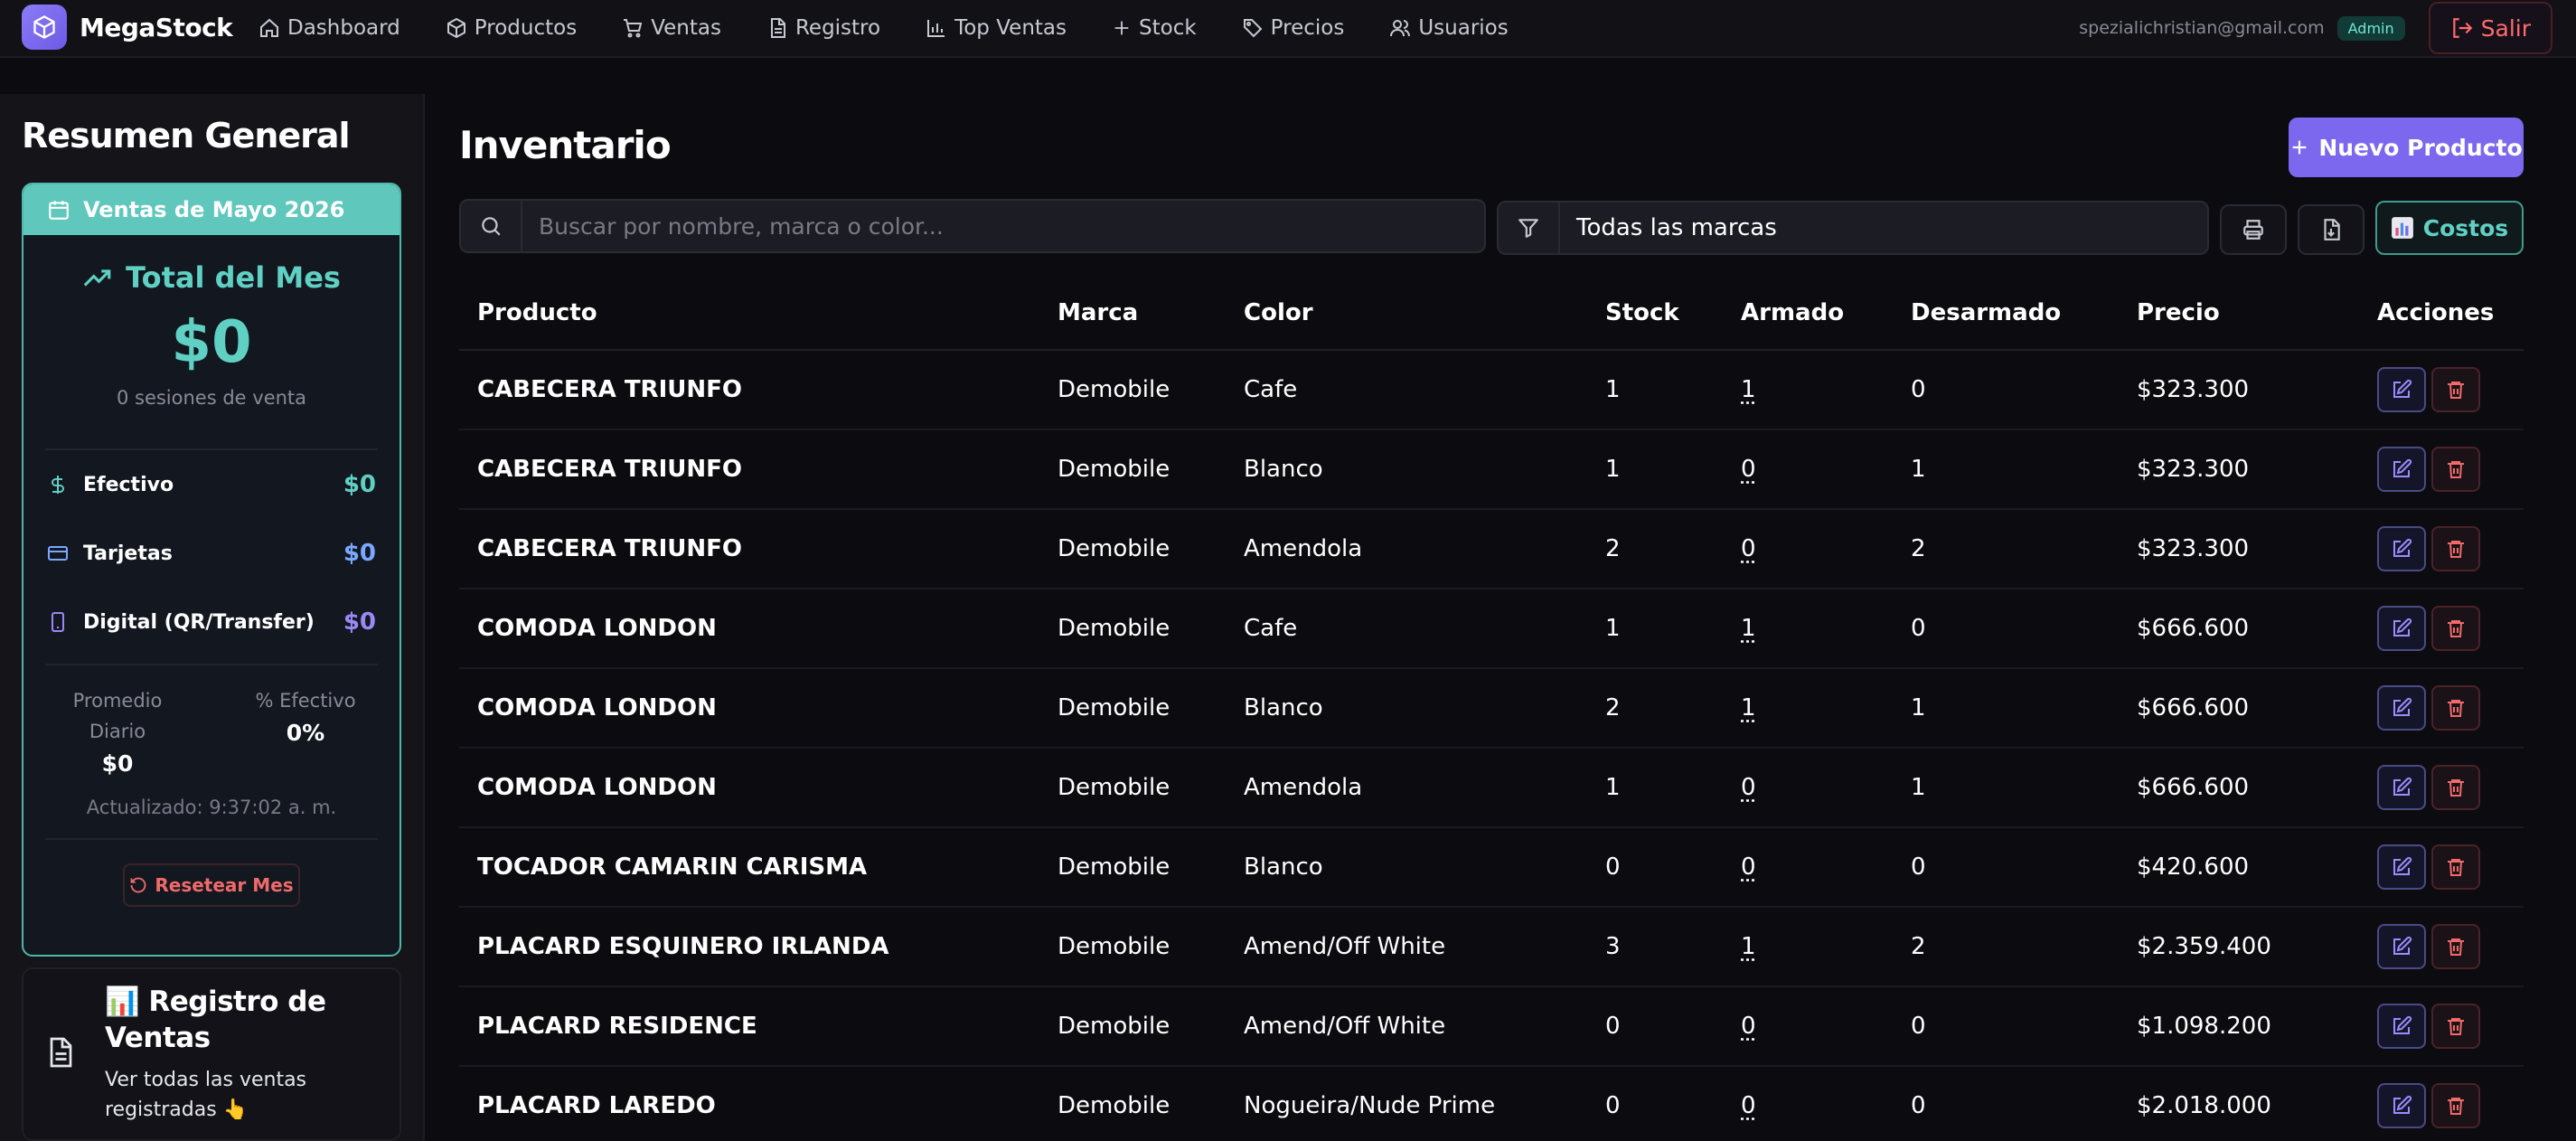  What do you see at coordinates (1283, 867) in the screenshot?
I see `cell-color: Blanco` at bounding box center [1283, 867].